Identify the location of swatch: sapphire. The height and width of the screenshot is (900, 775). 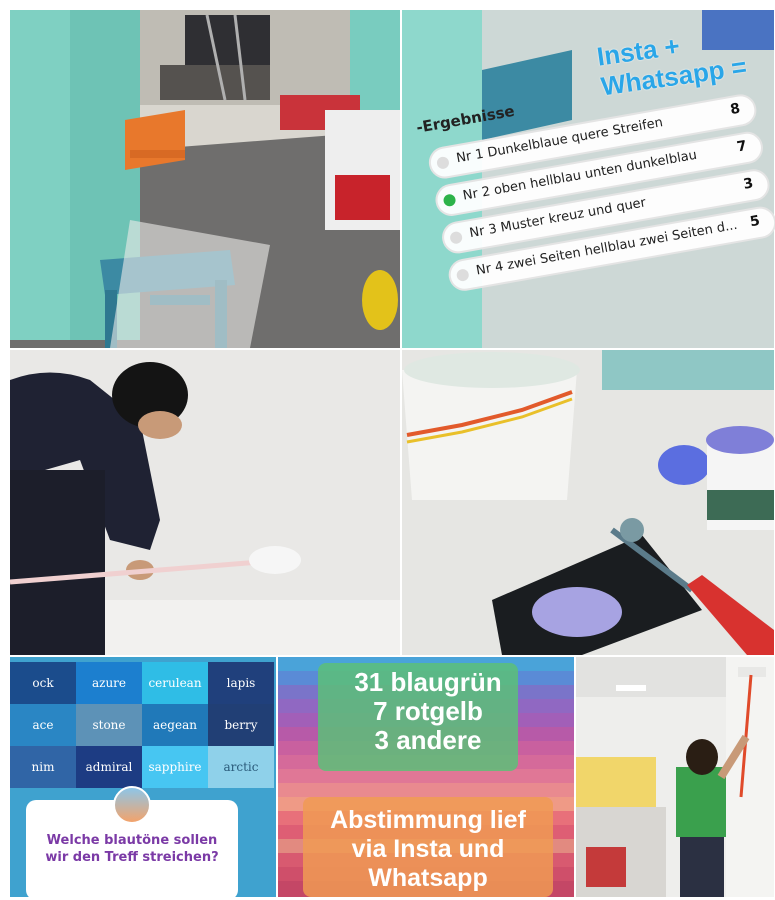
(175, 767).